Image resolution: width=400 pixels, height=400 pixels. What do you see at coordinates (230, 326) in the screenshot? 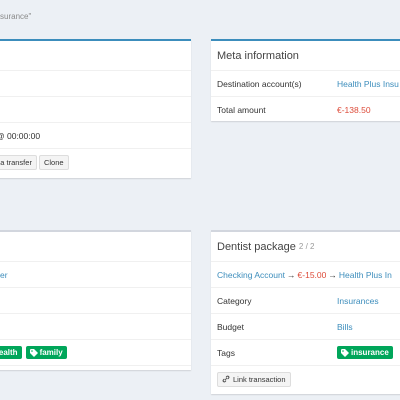
I see `budget-label: Budget` at bounding box center [230, 326].